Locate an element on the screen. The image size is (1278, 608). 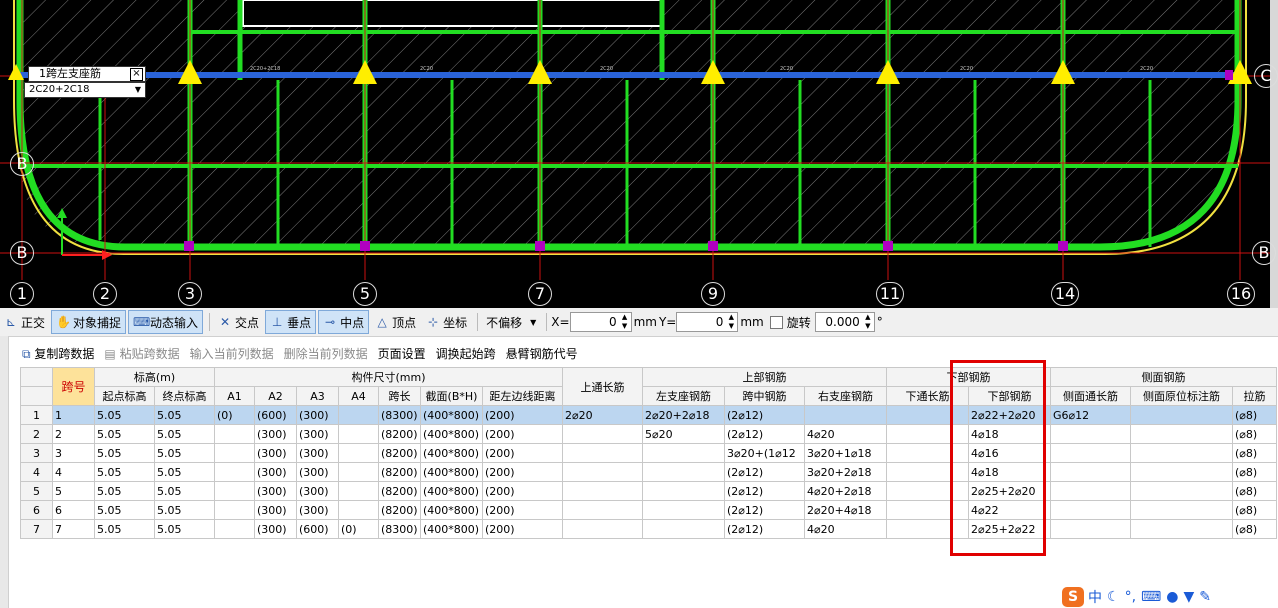
perpendicular-snap-button: ⊥ 垂点 is located at coordinates (291, 322).